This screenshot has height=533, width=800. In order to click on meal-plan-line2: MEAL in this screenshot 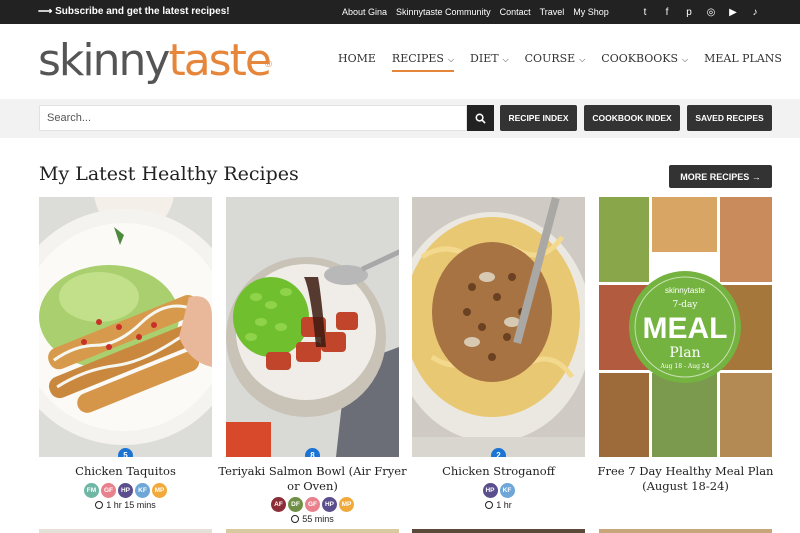, I will do `click(685, 328)`.